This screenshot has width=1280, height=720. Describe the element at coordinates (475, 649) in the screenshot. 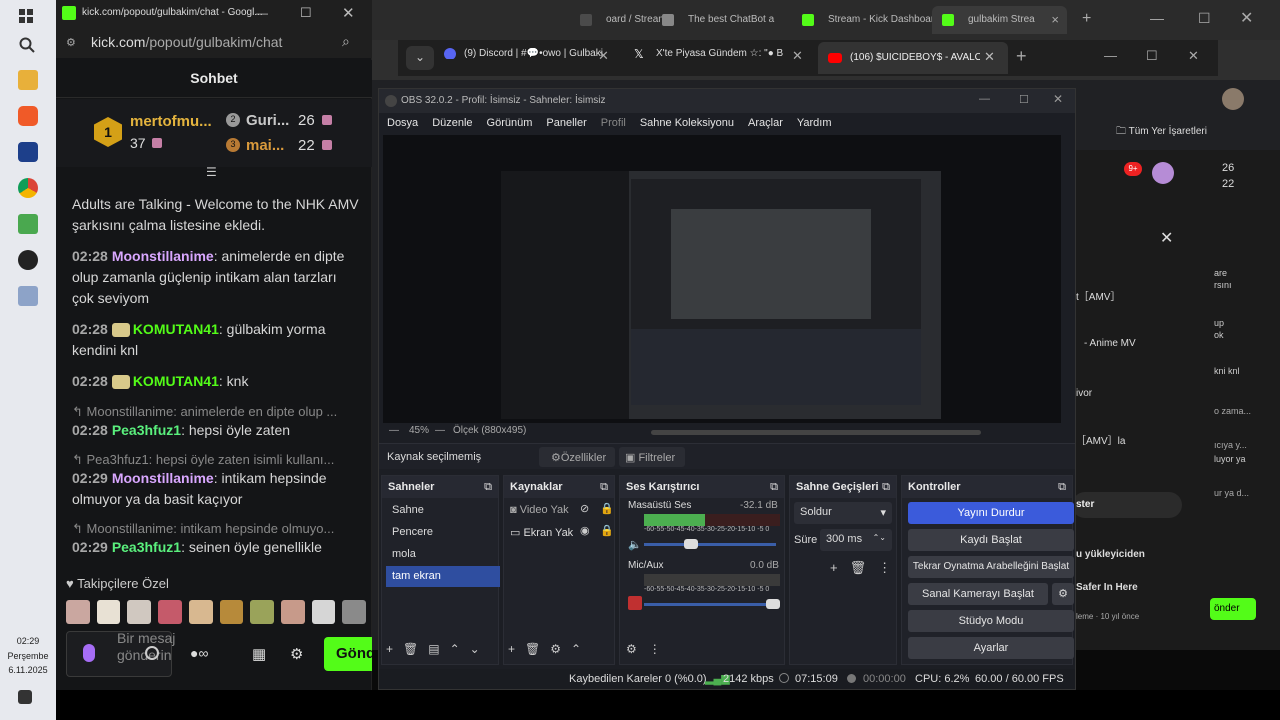

I see `down-icon: ⌄` at that location.